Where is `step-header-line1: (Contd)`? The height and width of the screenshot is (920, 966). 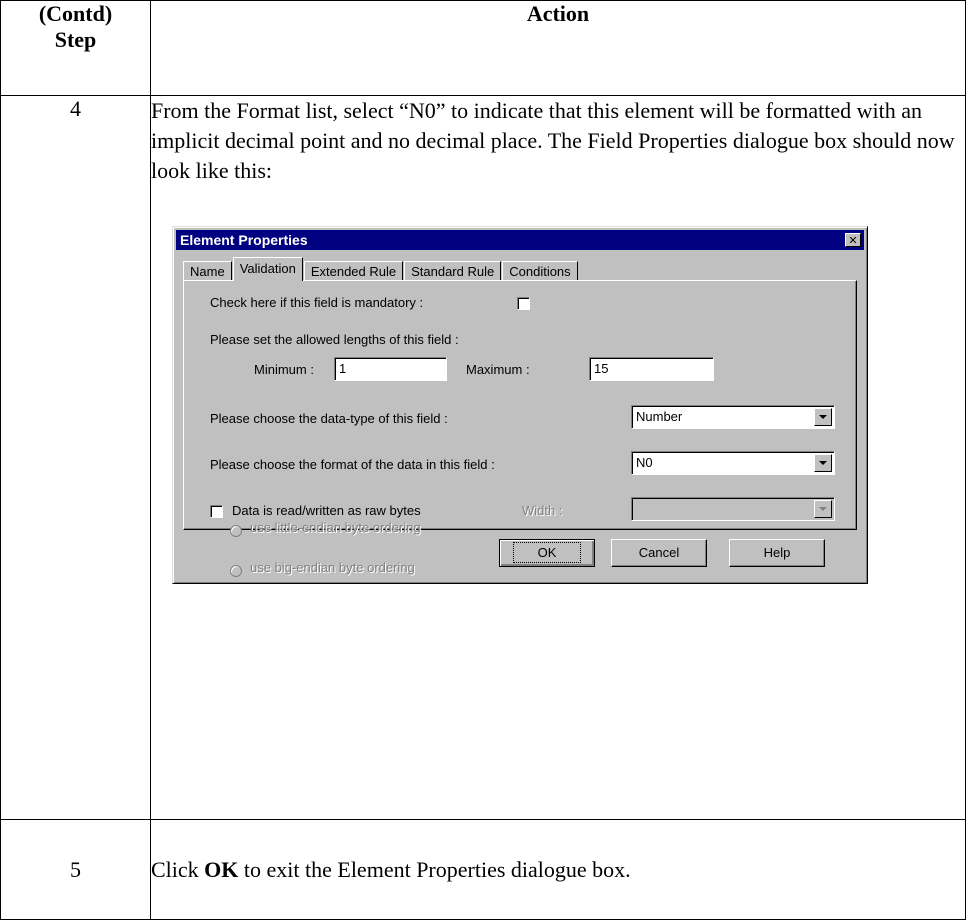 step-header-line1: (Contd) is located at coordinates (75, 13).